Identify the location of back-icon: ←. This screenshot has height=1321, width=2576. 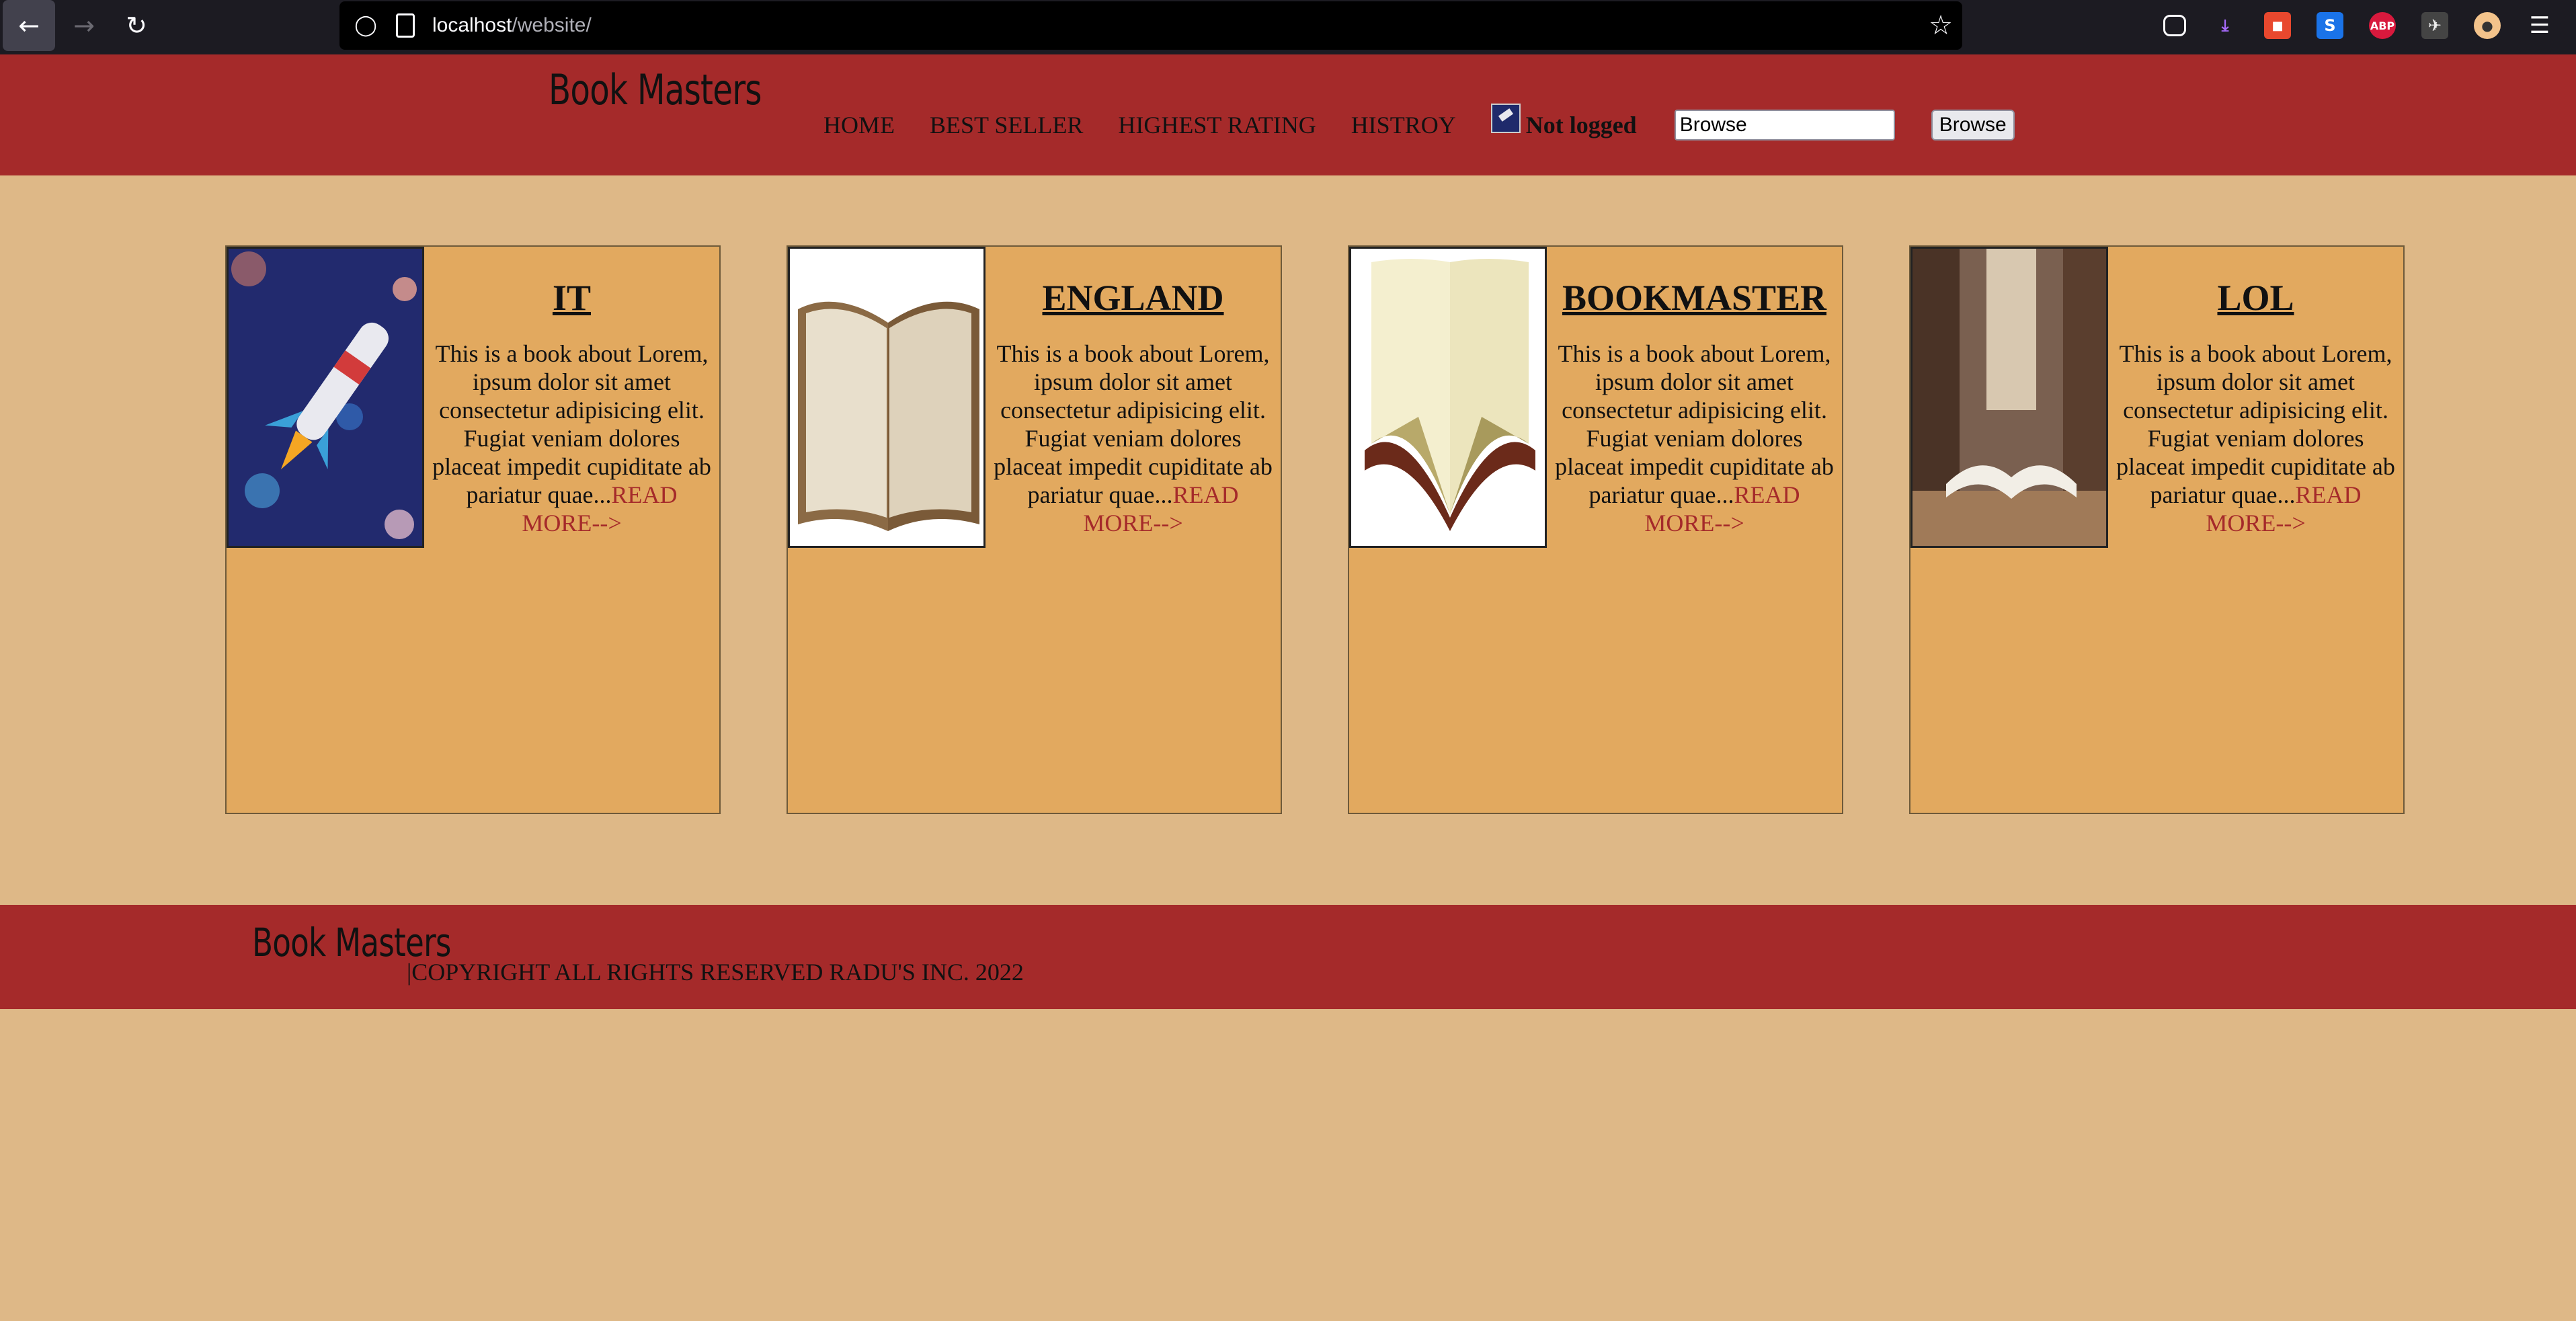
(29, 25).